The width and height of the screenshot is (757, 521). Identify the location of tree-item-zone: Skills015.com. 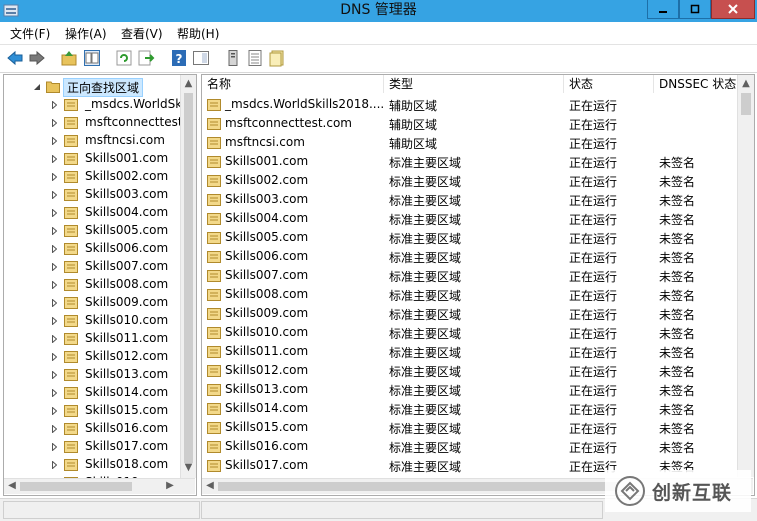
(92, 411).